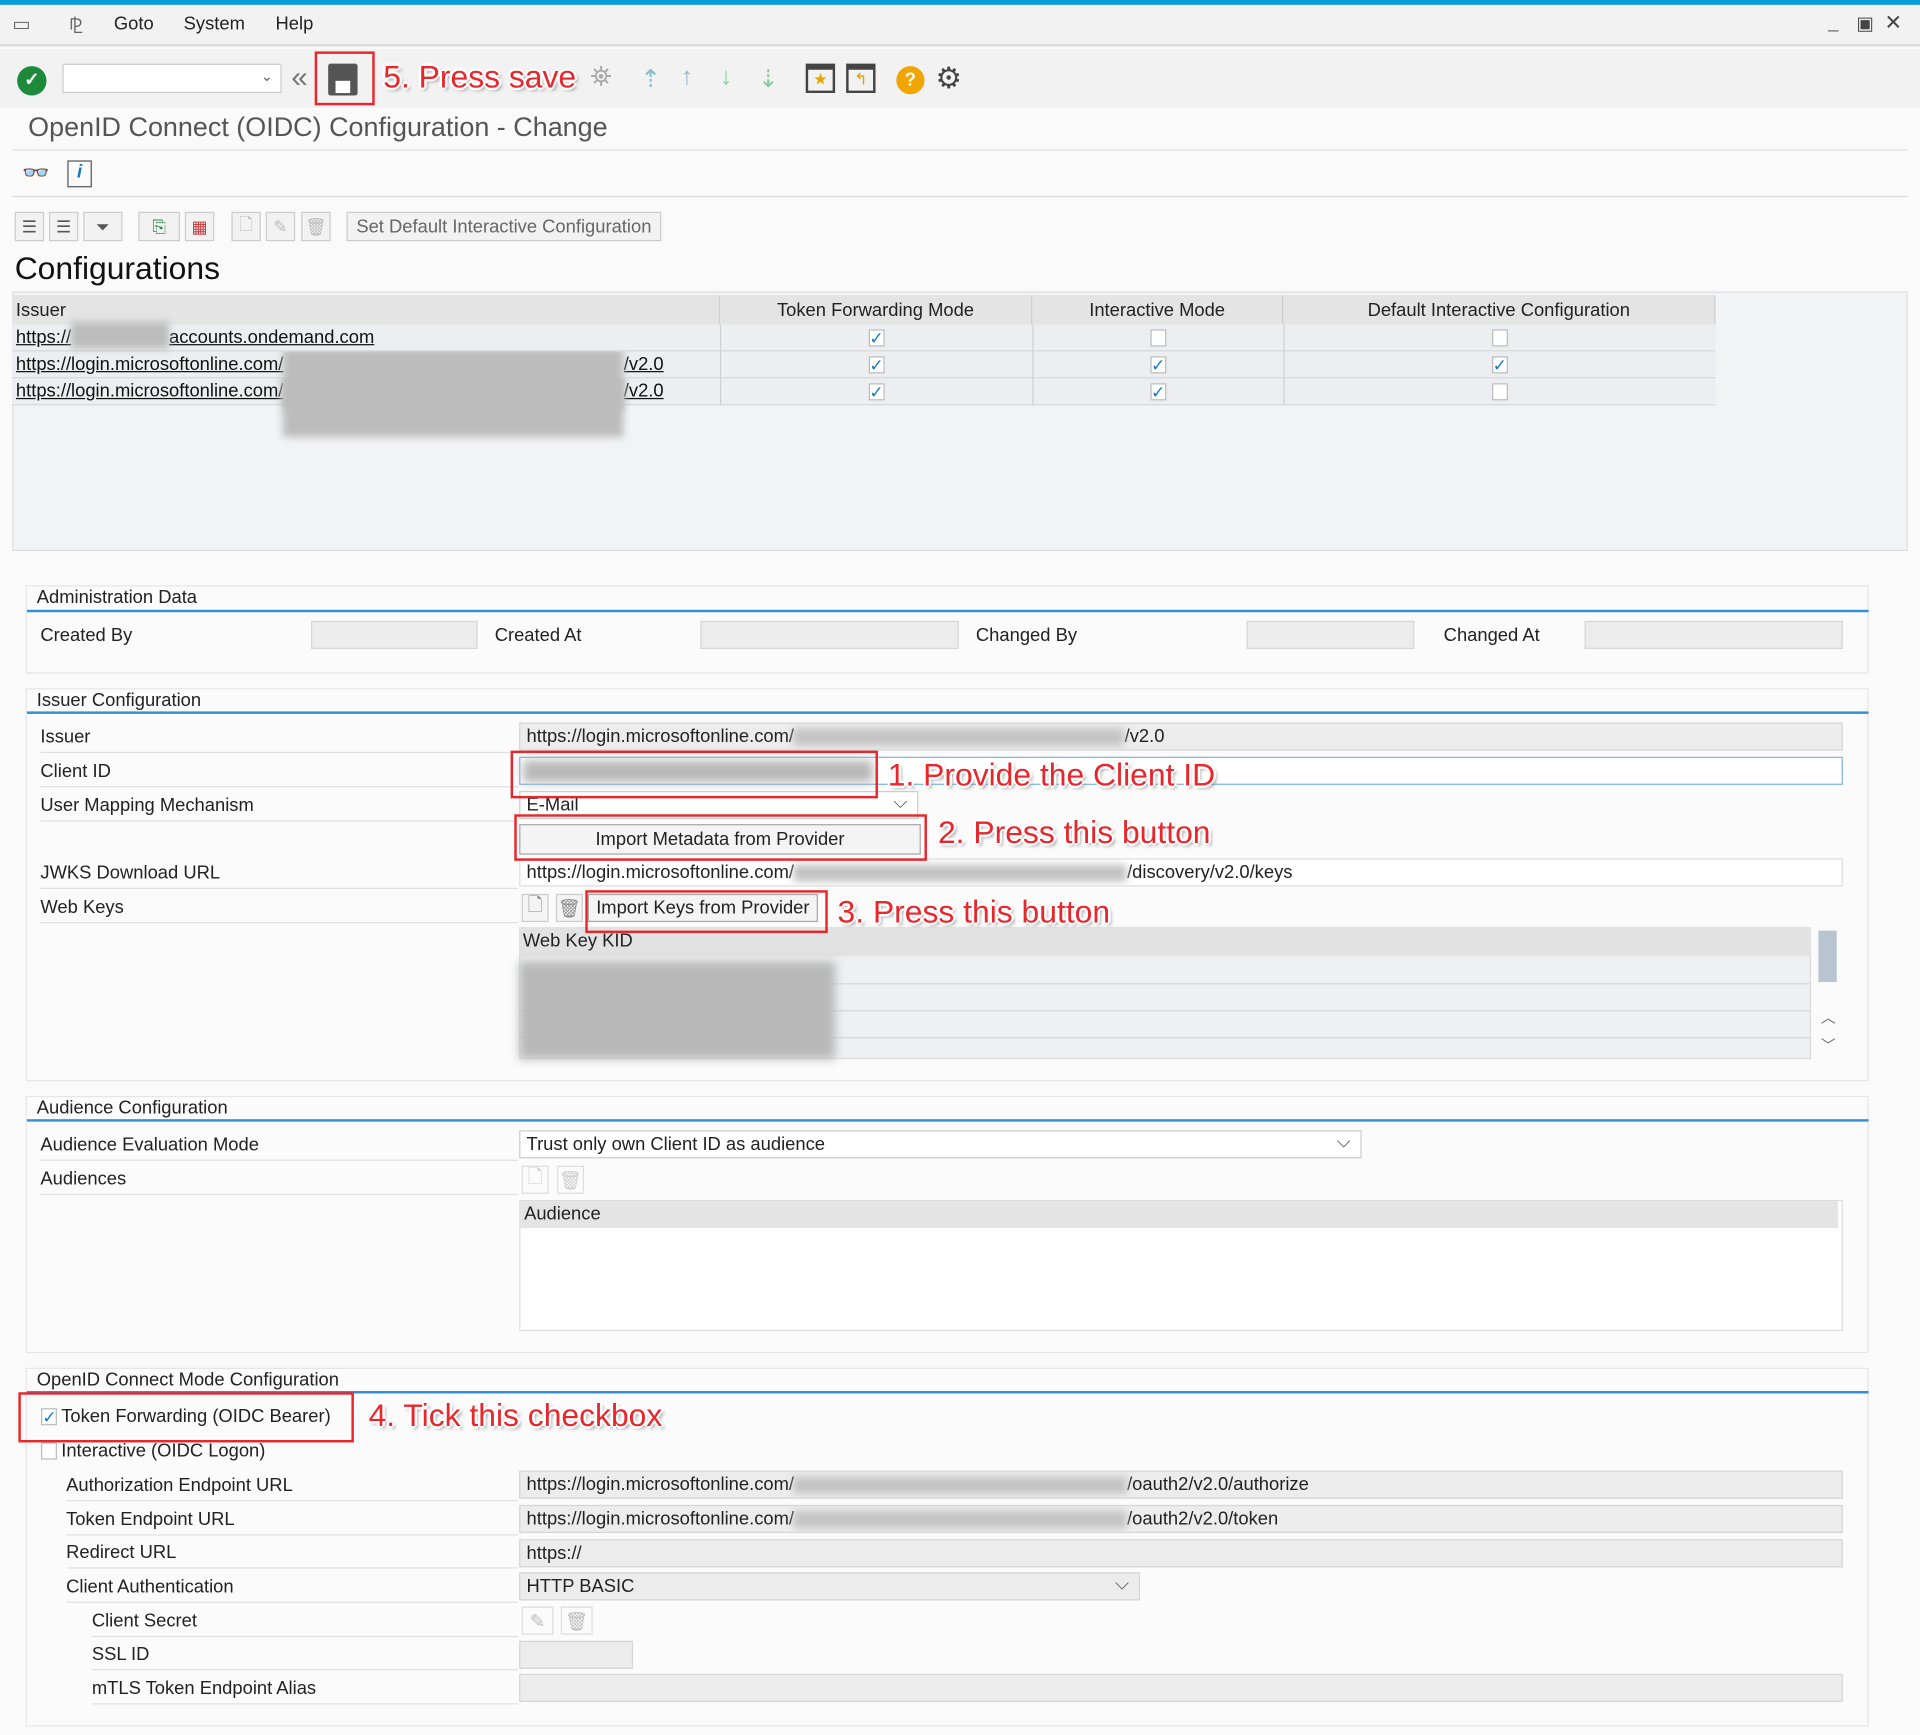 This screenshot has height=1735, width=1920. I want to click on annotation-step5: 5. Press save, so click(480, 76).